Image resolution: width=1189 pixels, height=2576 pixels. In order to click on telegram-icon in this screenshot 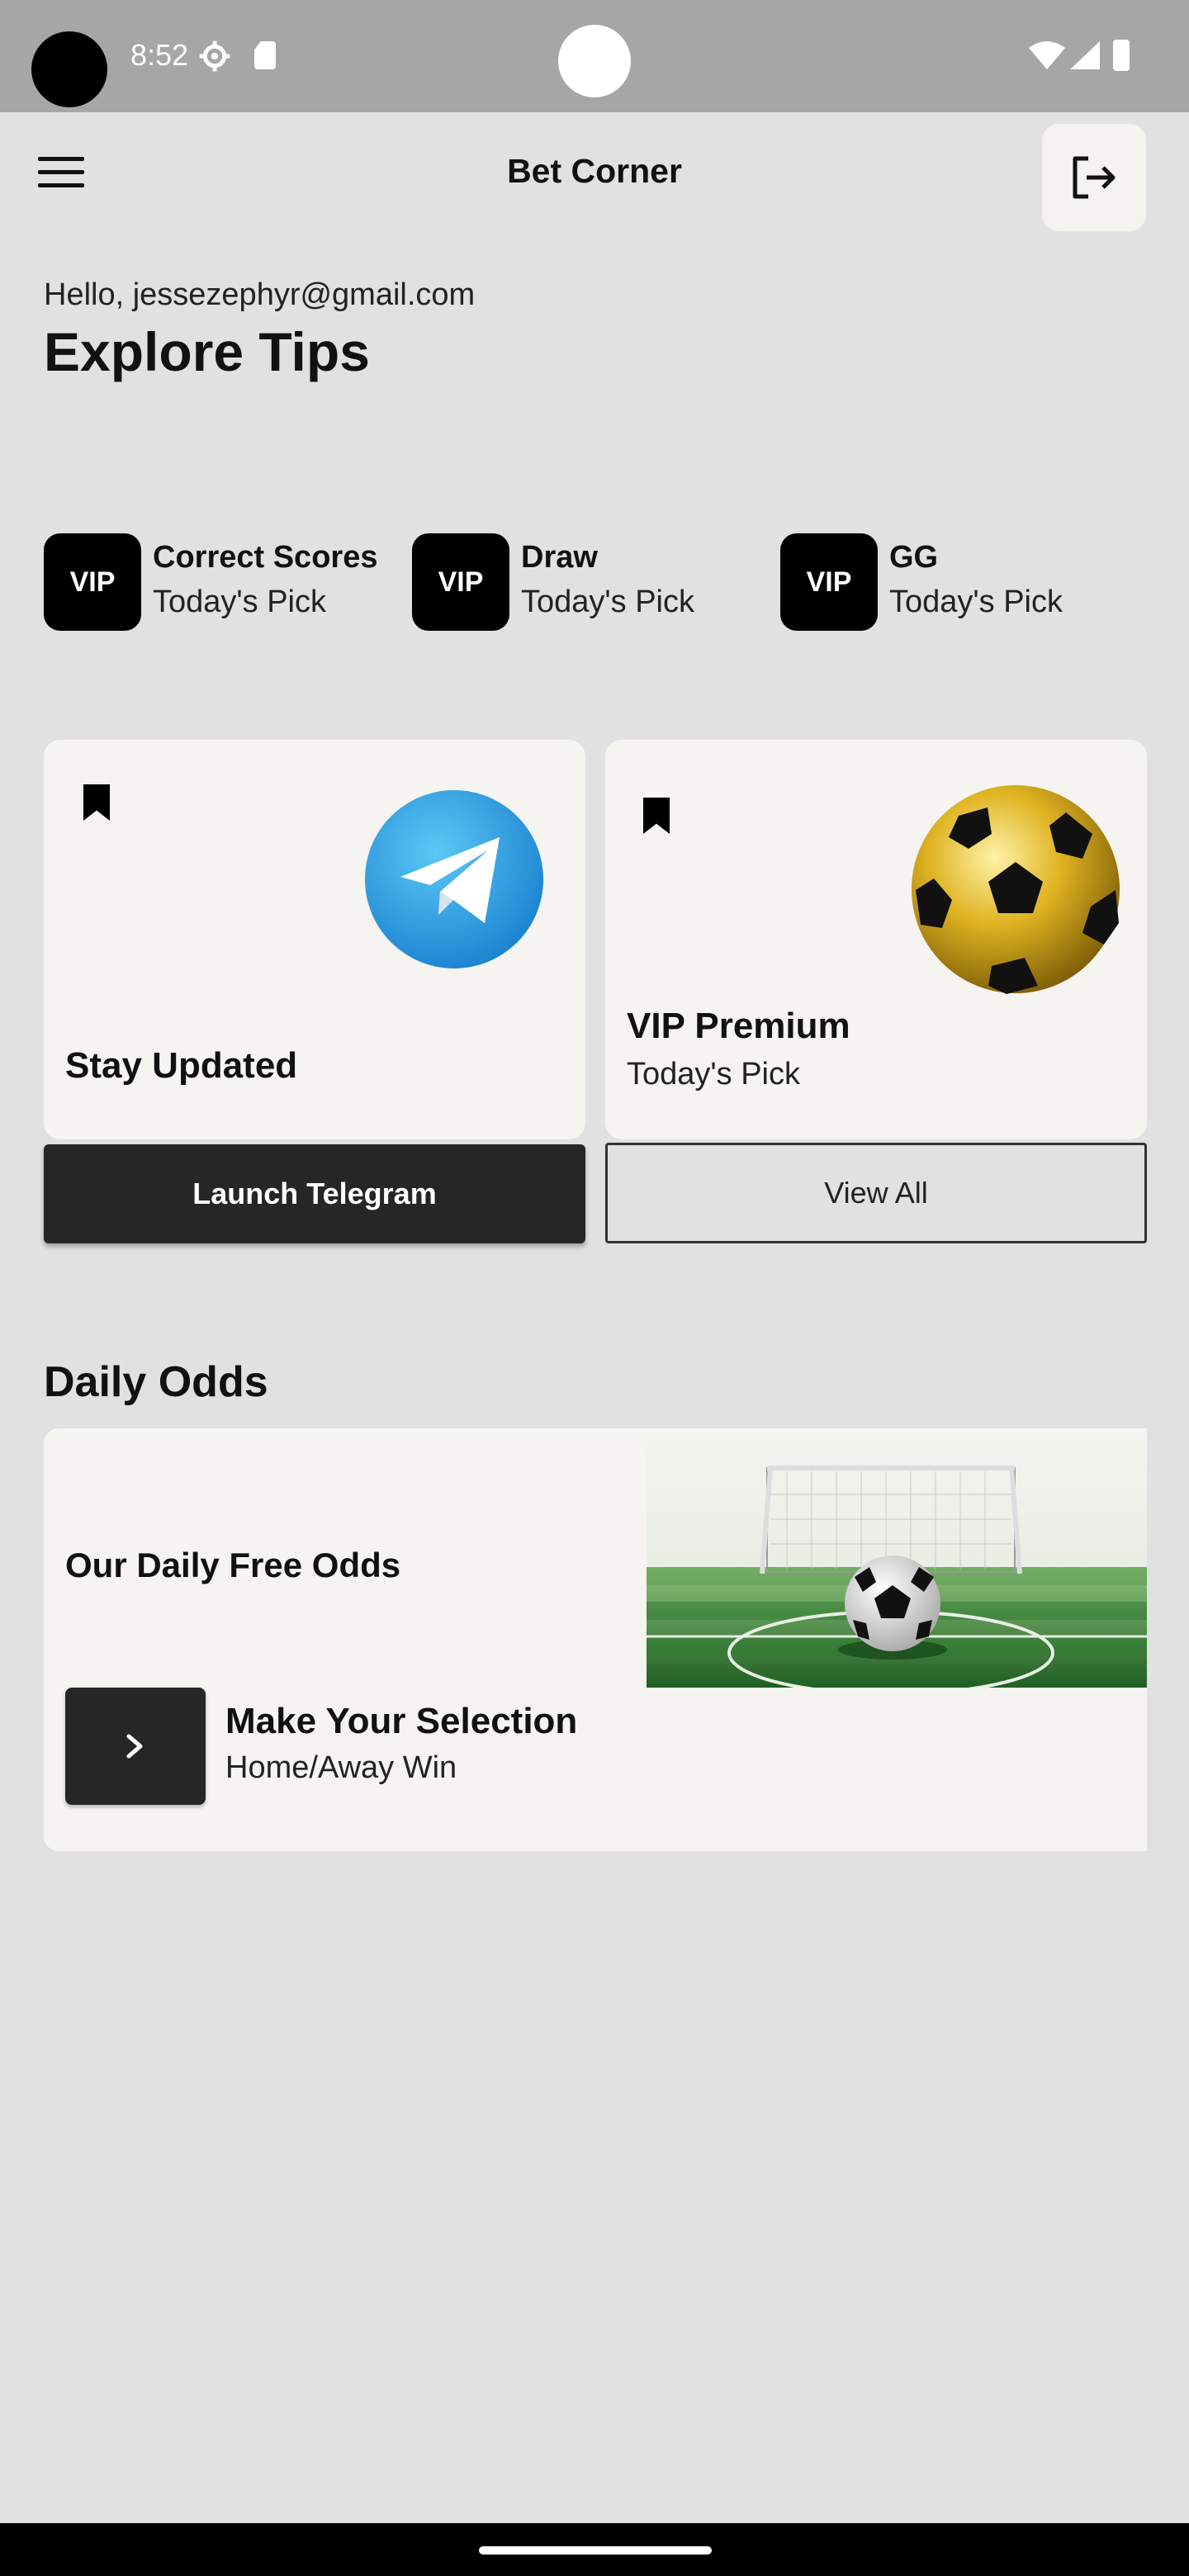, I will do `click(454, 879)`.